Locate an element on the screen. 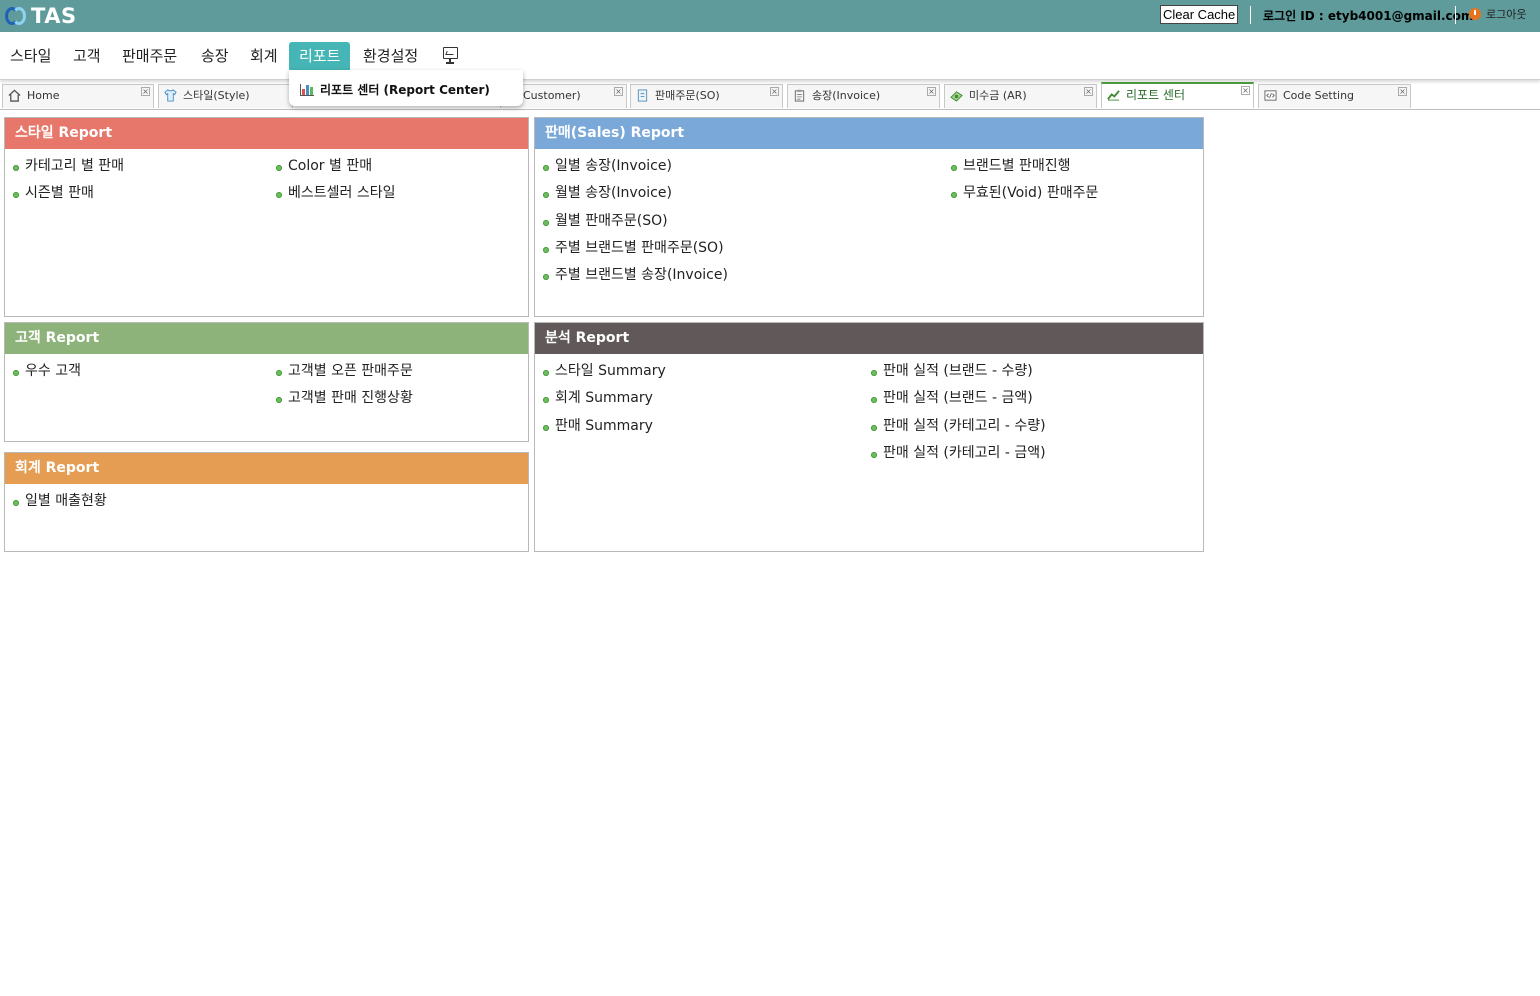 The width and height of the screenshot is (1540, 996). report-link: 회계 Summary is located at coordinates (604, 398).